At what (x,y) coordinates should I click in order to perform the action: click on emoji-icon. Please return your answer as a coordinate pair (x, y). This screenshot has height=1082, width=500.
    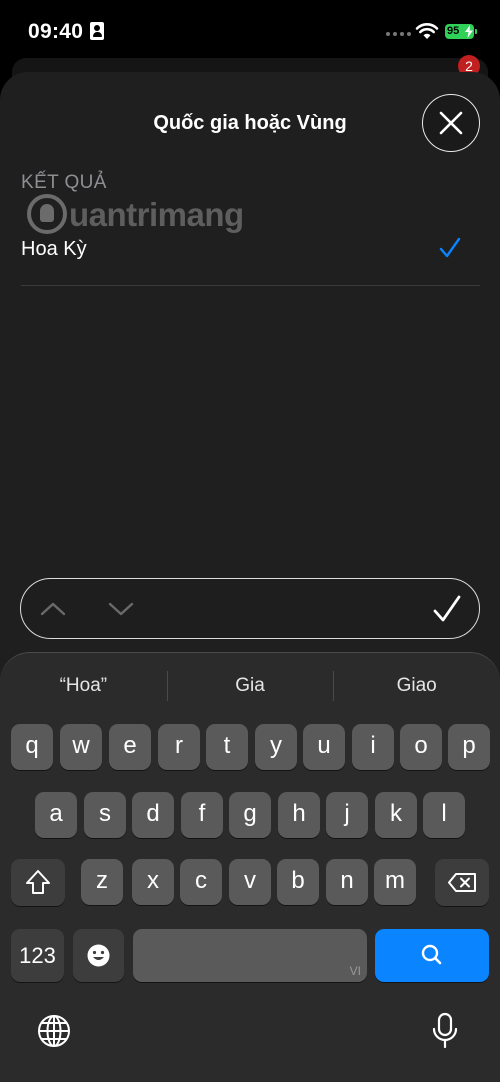
    Looking at the image, I should click on (98, 955).